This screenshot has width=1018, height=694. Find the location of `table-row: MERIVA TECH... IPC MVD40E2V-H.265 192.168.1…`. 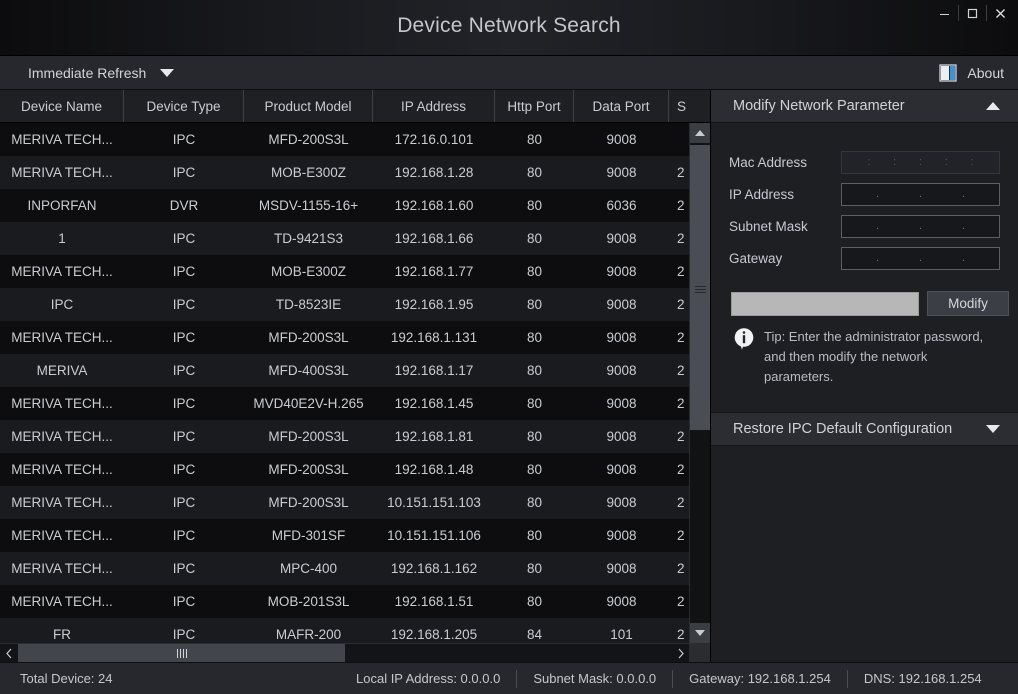

table-row: MERIVA TECH... IPC MVD40E2V-H.265 192.168.1… is located at coordinates (355, 403).